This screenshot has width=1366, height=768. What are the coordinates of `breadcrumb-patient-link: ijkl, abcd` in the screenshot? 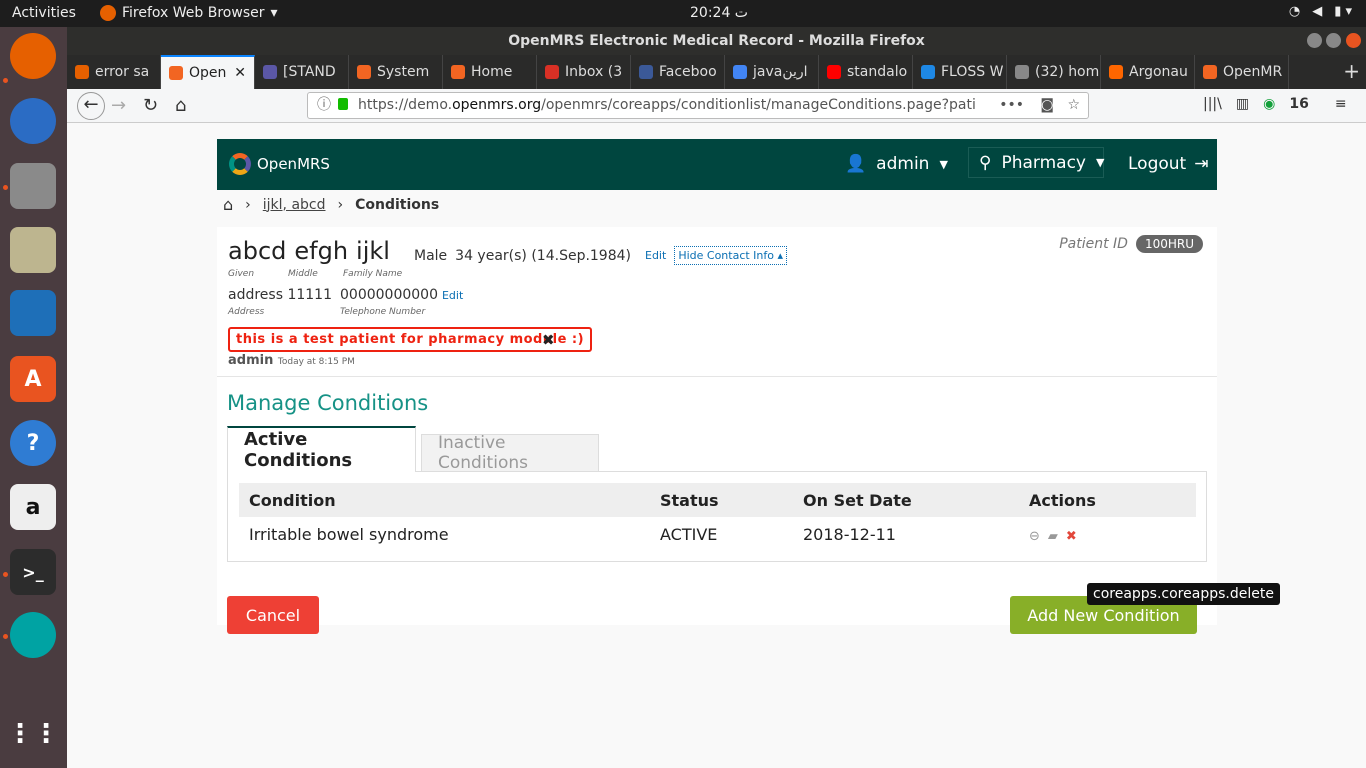 It's located at (294, 205).